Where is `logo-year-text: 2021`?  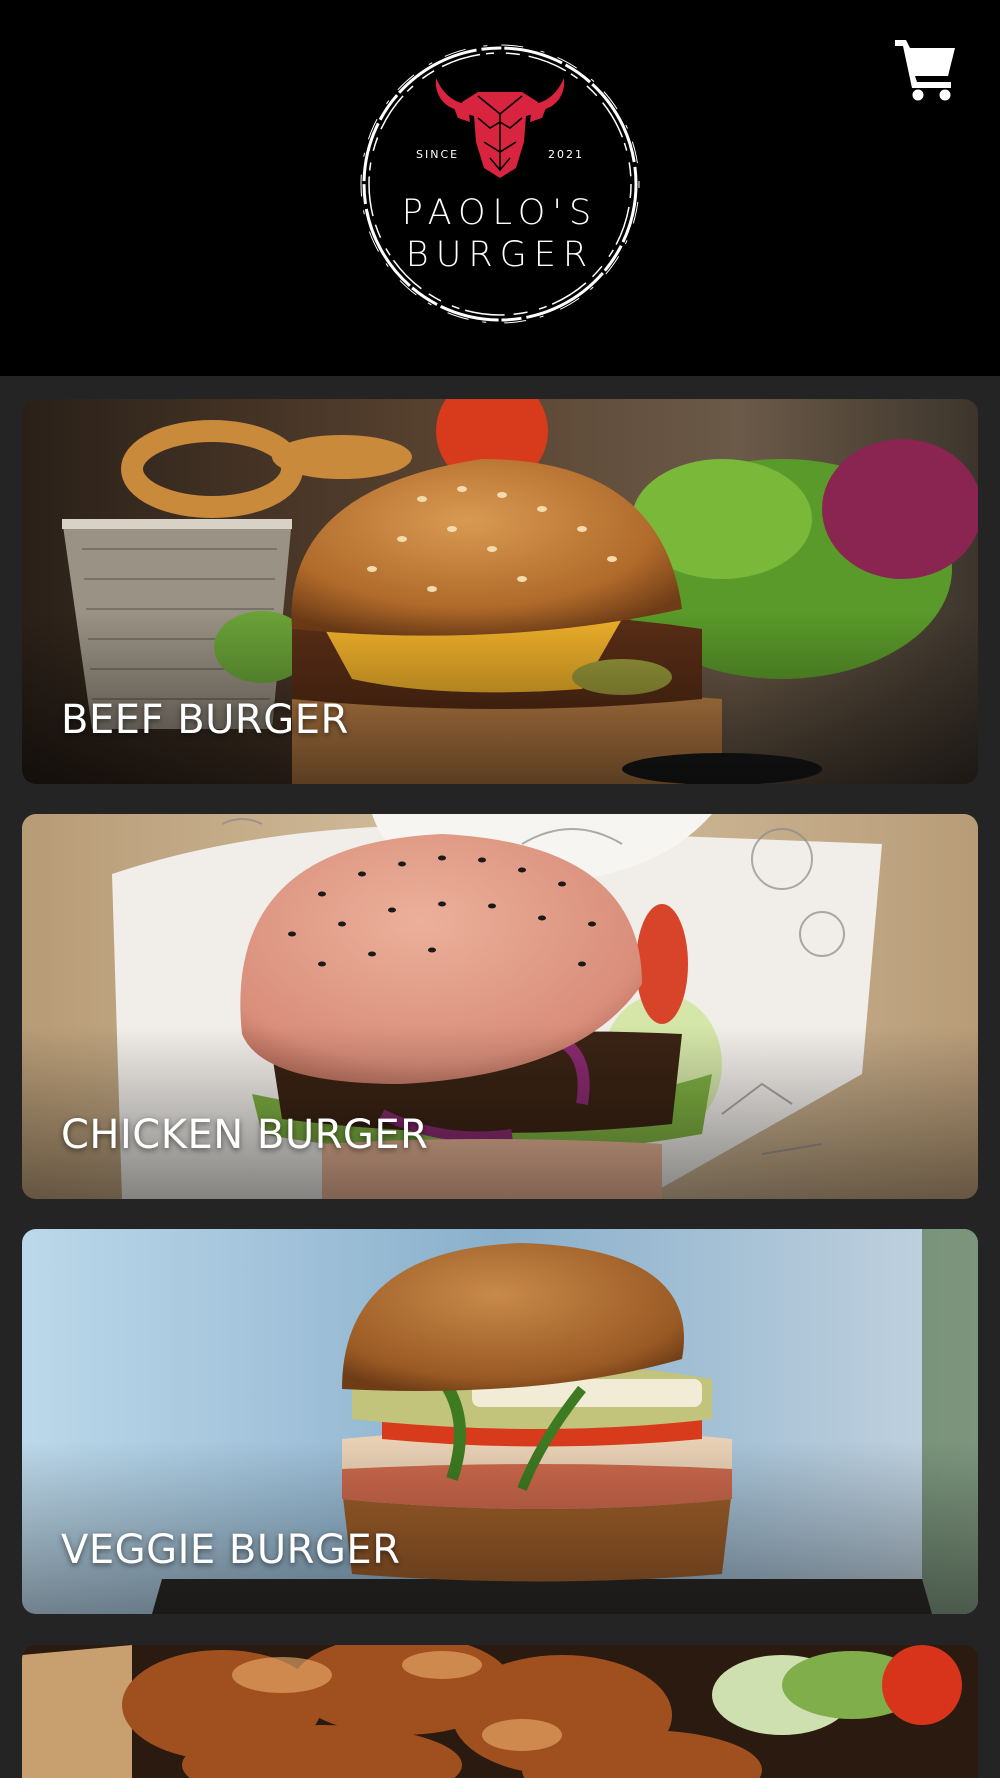
logo-year-text: 2021 is located at coordinates (566, 154).